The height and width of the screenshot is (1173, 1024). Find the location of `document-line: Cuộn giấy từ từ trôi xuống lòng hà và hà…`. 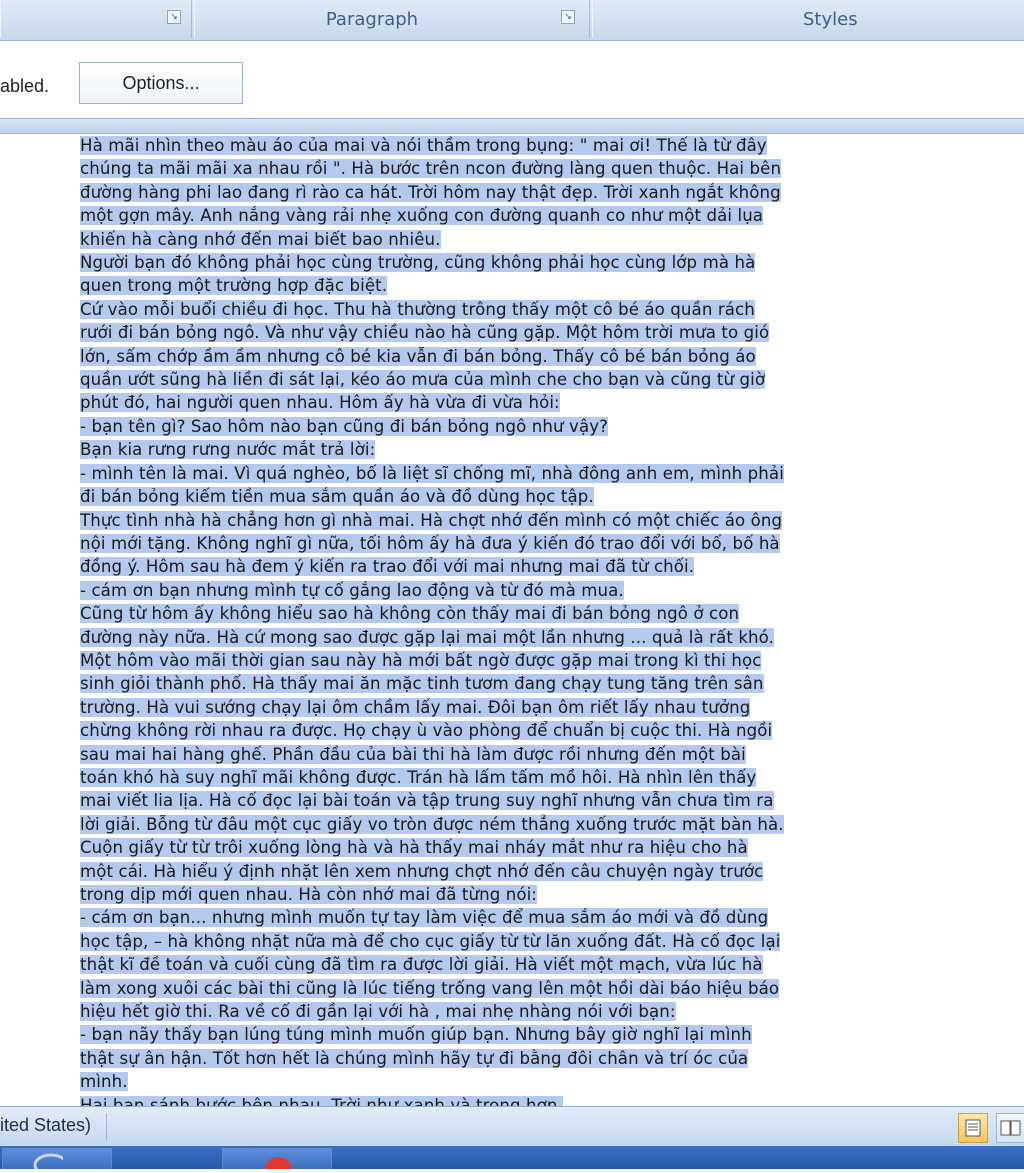

document-line: Cuộn giấy từ từ trôi xuống lòng hà và hà… is located at coordinates (495, 847).